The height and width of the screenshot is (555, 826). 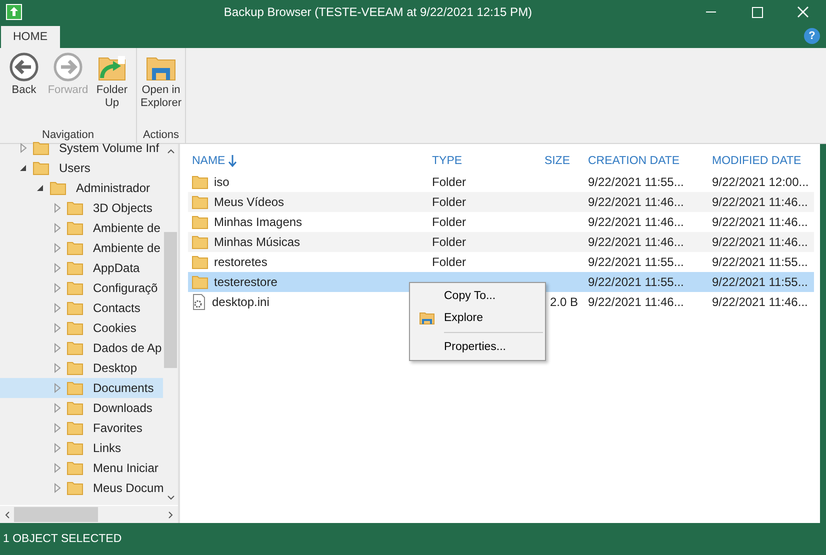 I want to click on tree-item: Desktop, so click(x=81, y=368).